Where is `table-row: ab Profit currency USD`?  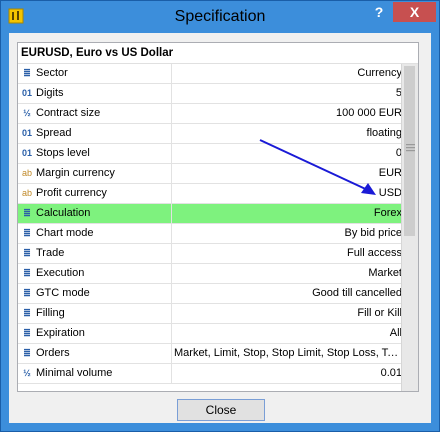
table-row: ab Profit currency USD is located at coordinates (211, 194).